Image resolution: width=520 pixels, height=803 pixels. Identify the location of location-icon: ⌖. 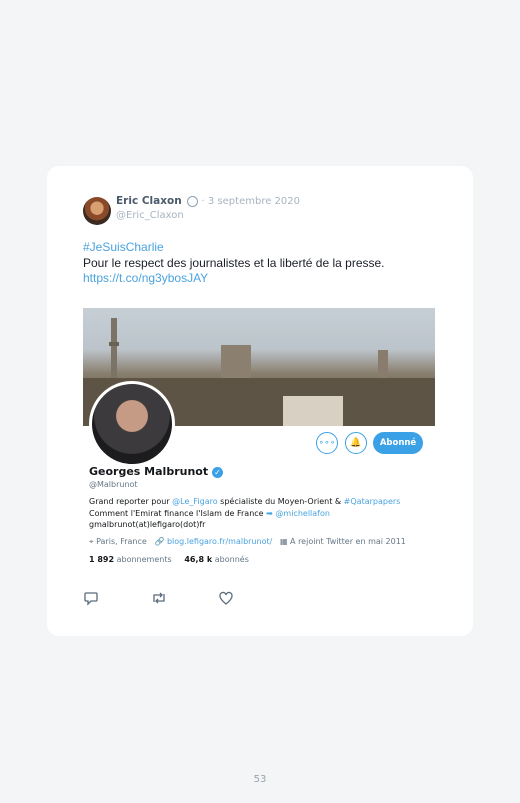
(91, 541).